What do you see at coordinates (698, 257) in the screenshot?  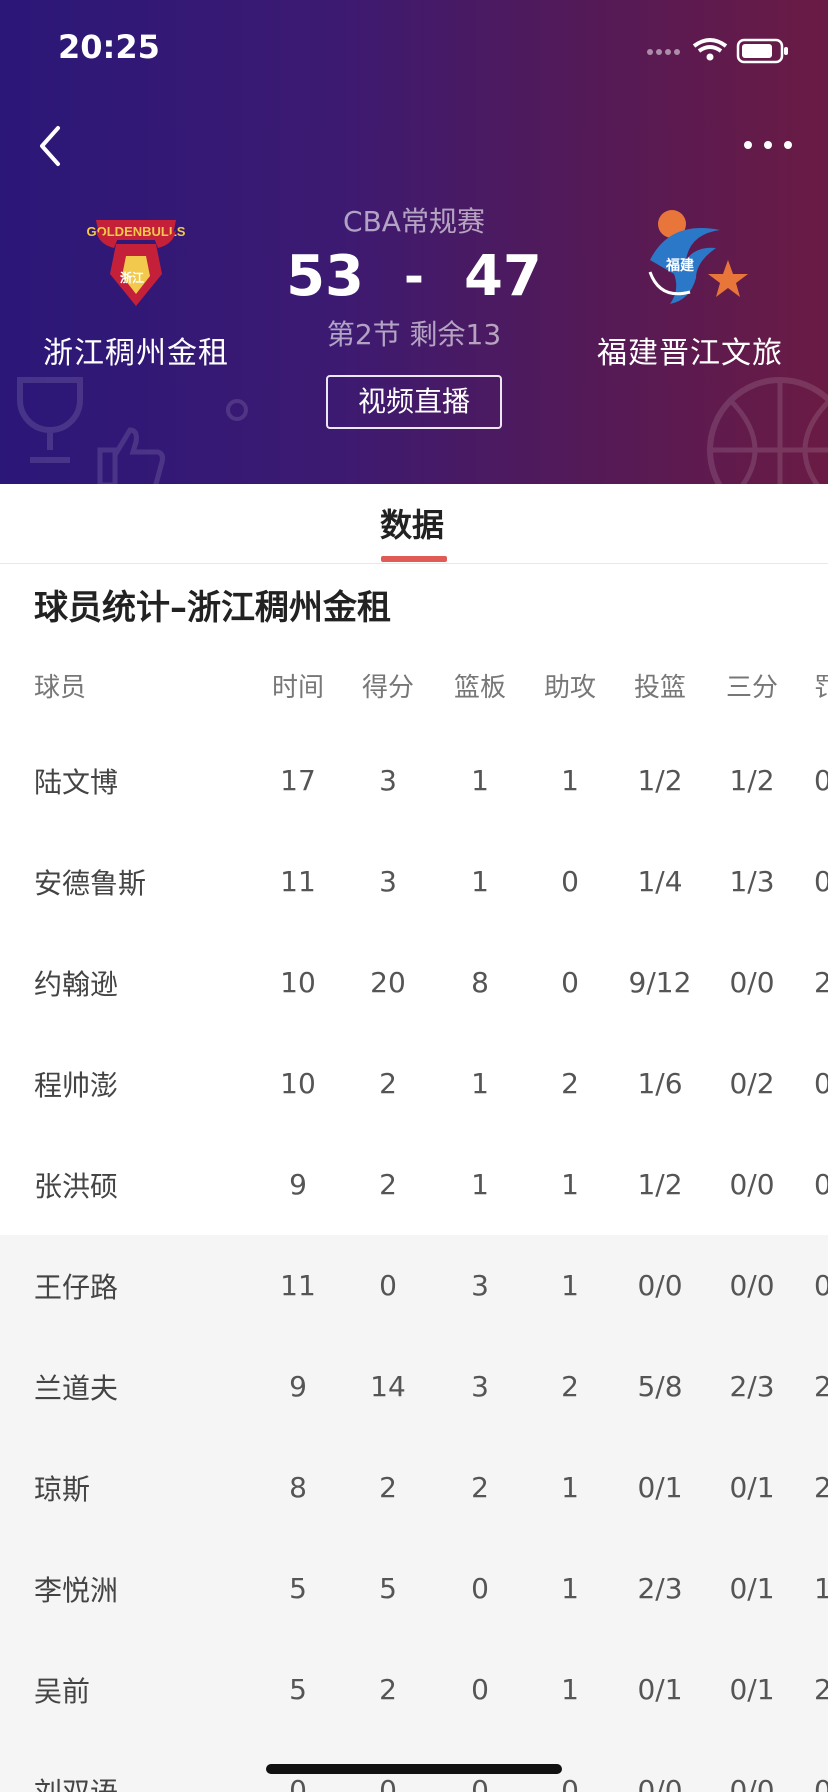 I see `away-team-logo: 福建` at bounding box center [698, 257].